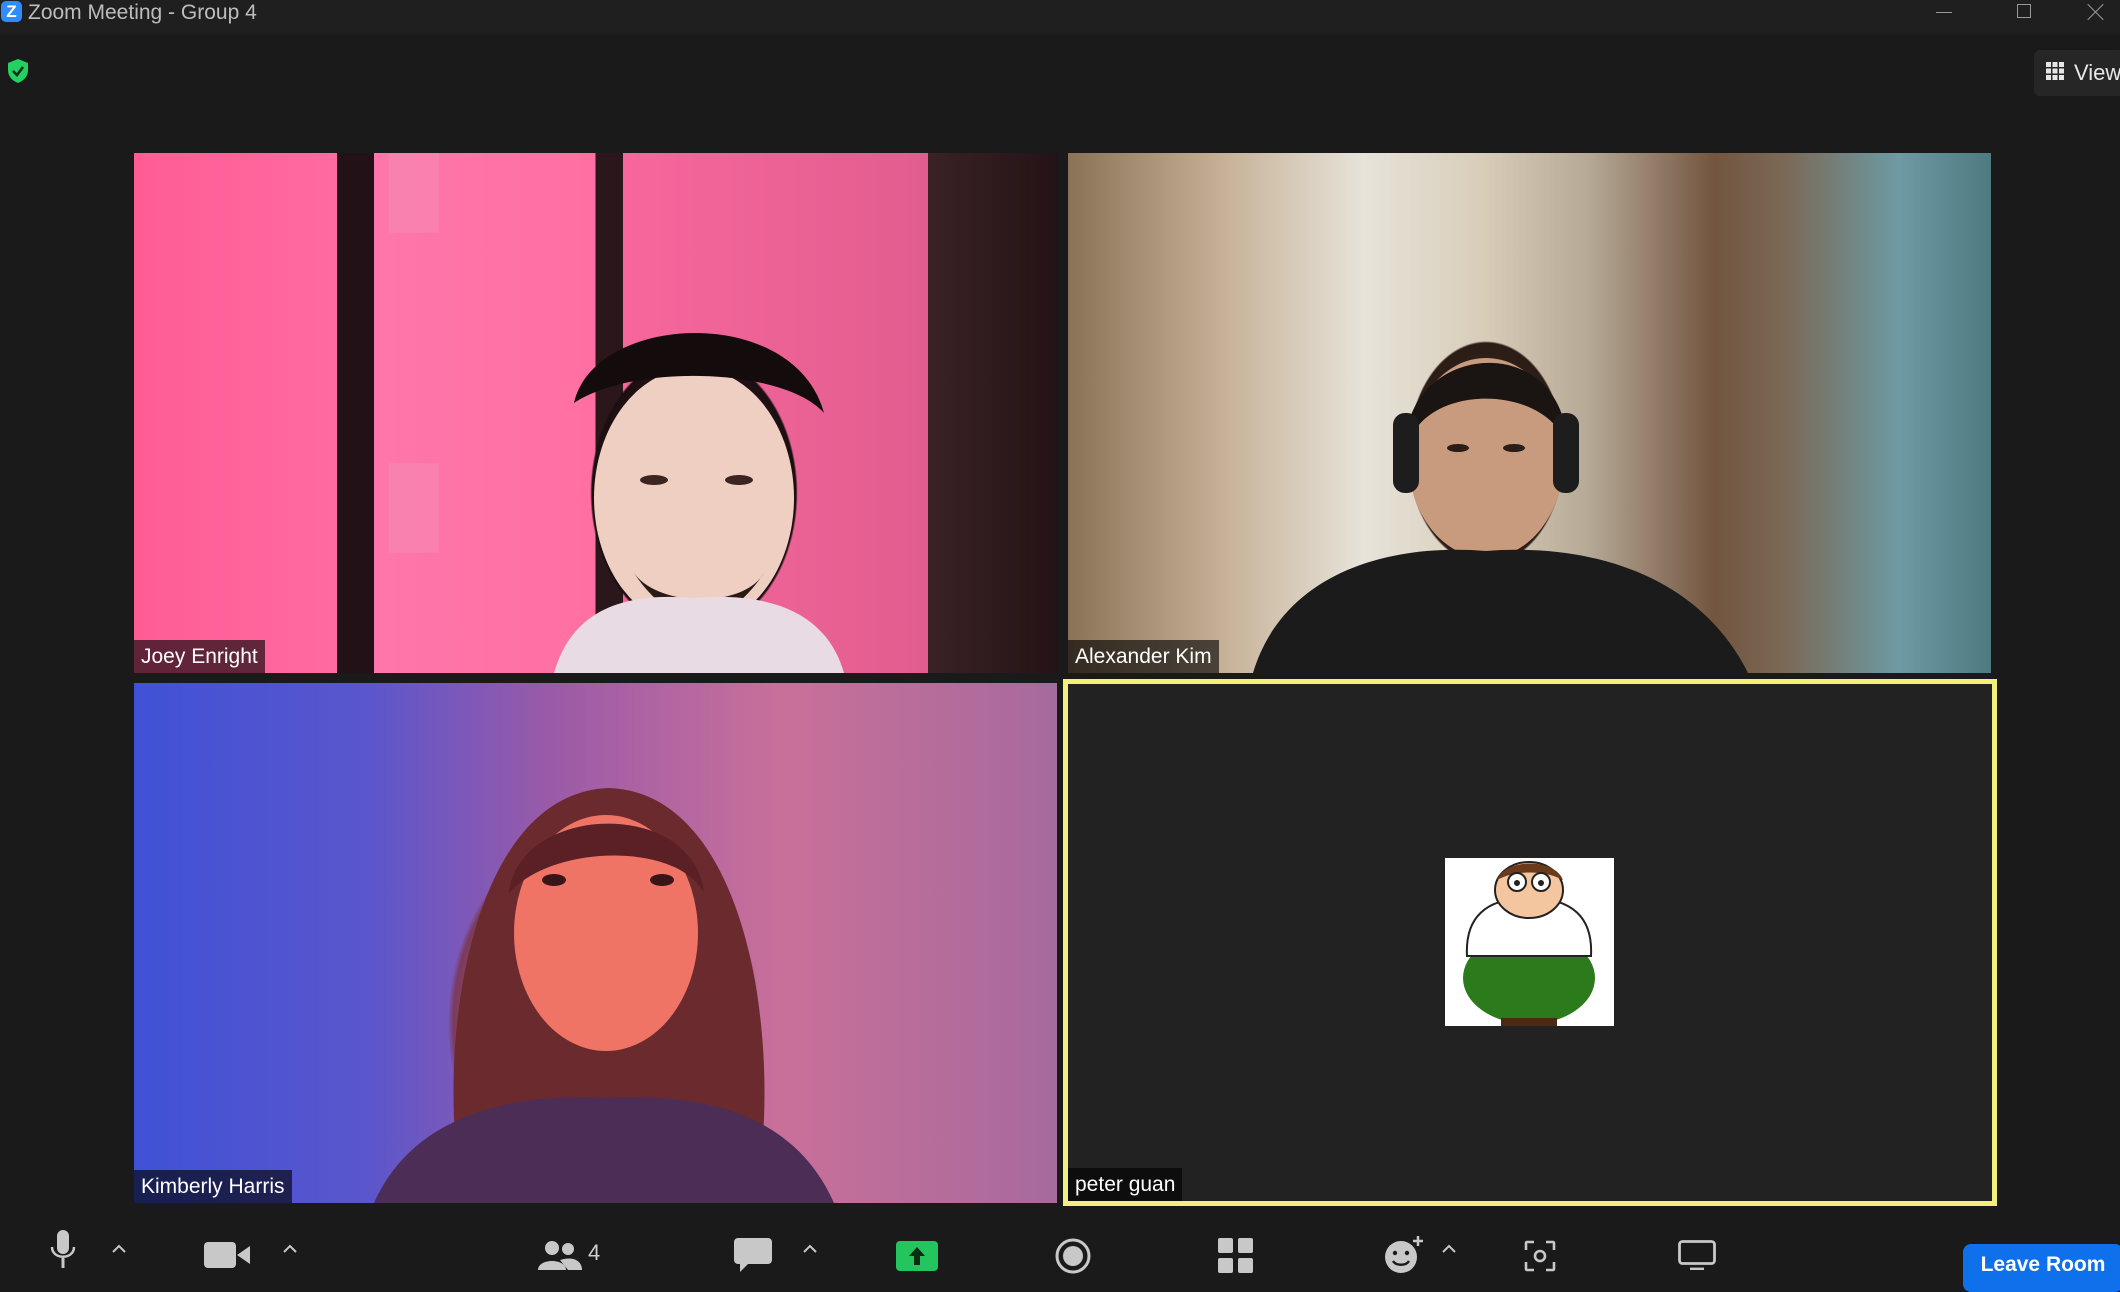 This screenshot has height=1292, width=2120. I want to click on video-options-chevron-icon, so click(290, 1249).